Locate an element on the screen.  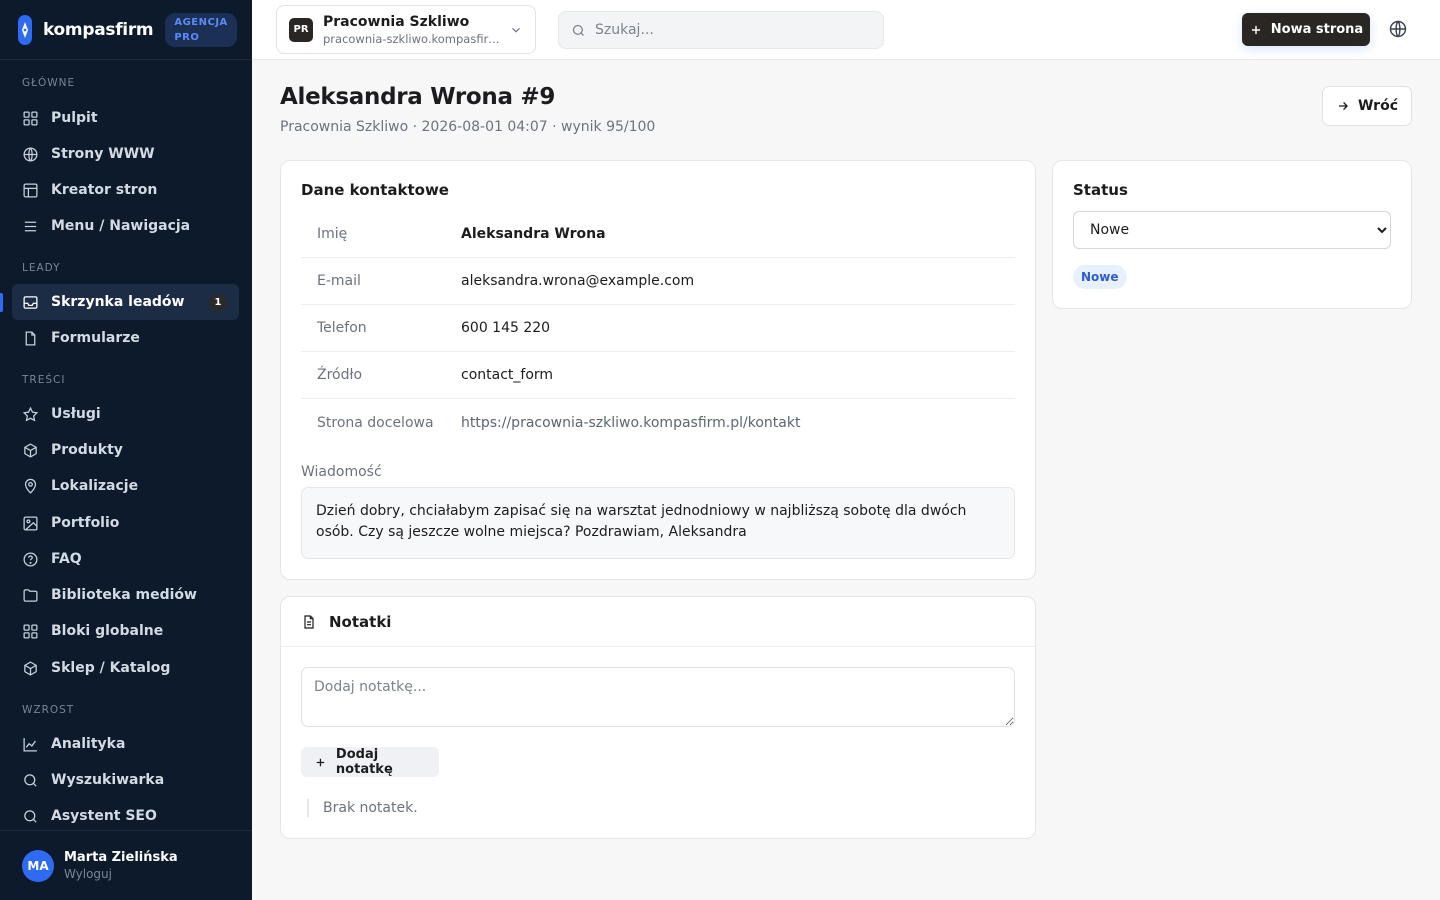
site-url: pracownia-szkliwo.kompasfirm.pl is located at coordinates (413, 38).